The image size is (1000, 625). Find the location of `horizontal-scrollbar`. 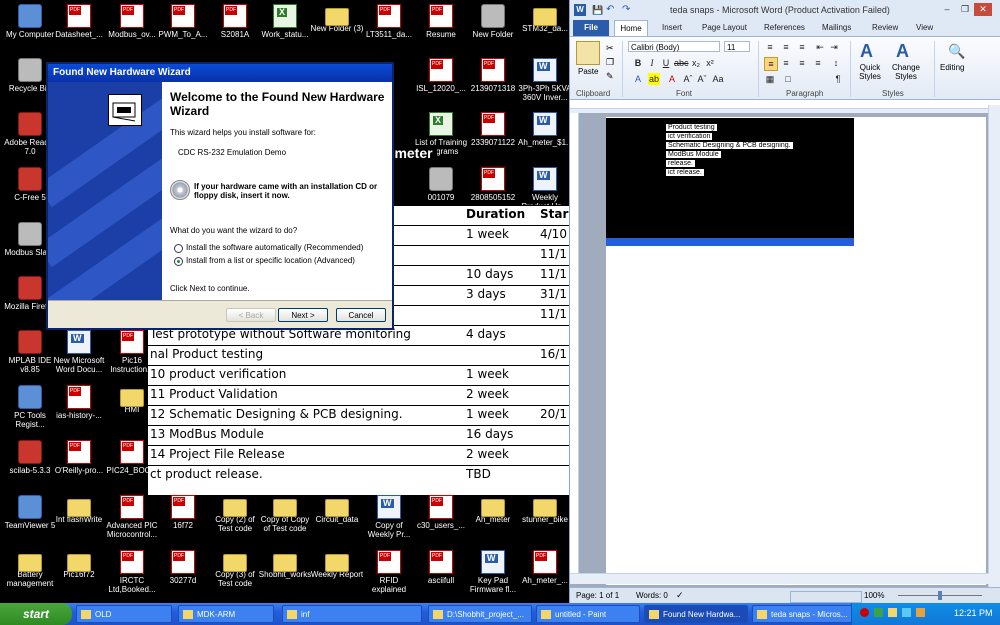

horizontal-scrollbar is located at coordinates (779, 578).